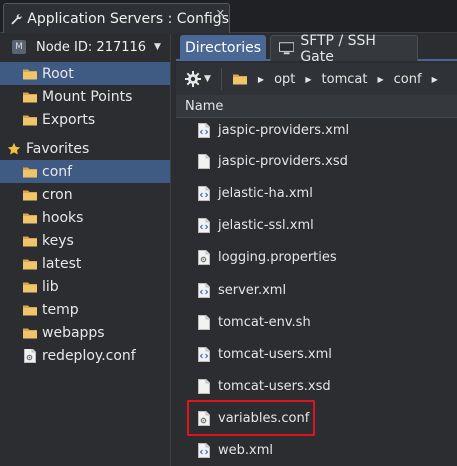 The width and height of the screenshot is (457, 466). Describe the element at coordinates (50, 286) in the screenshot. I see `sidebar-item-label: lib` at that location.